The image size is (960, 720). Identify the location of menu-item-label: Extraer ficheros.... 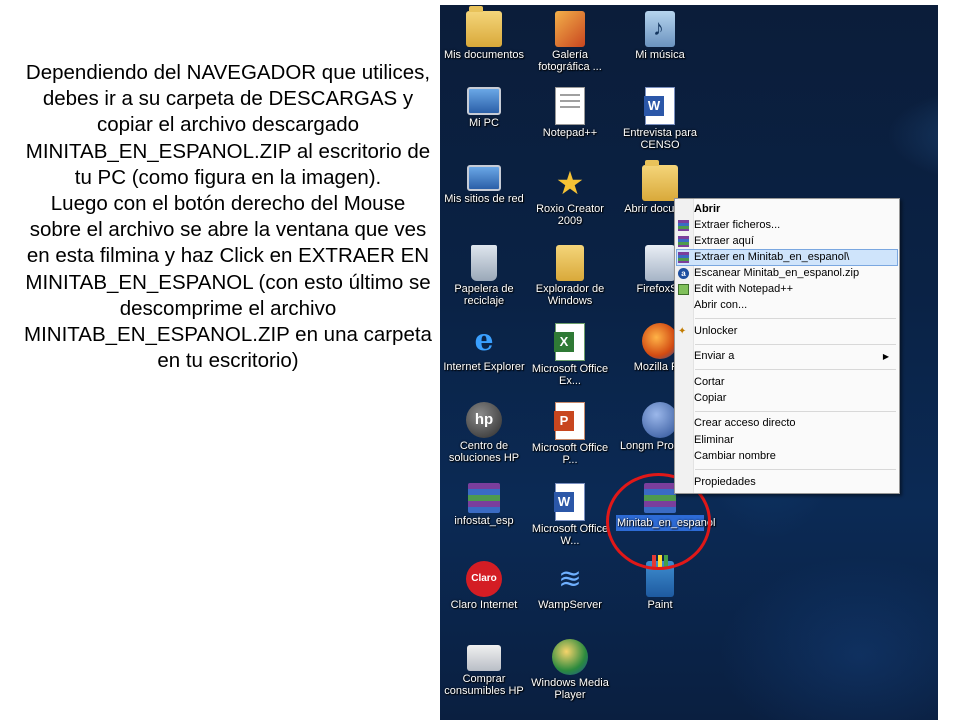
(737, 225).